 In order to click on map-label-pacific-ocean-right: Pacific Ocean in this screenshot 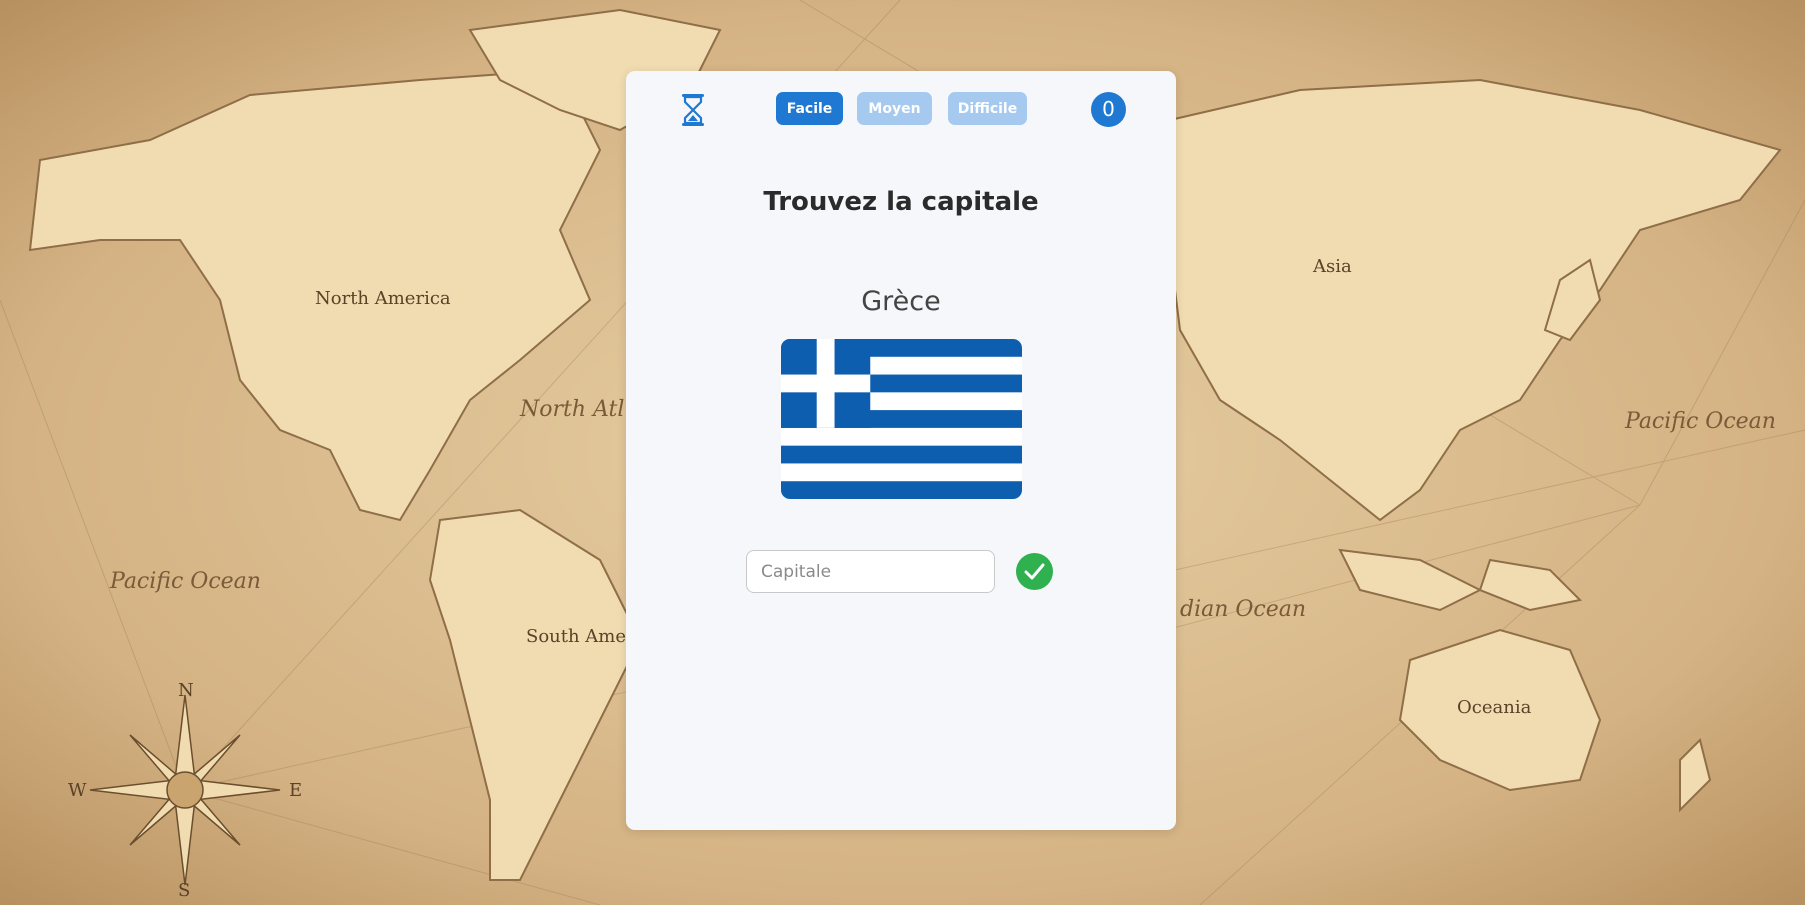, I will do `click(1700, 421)`.